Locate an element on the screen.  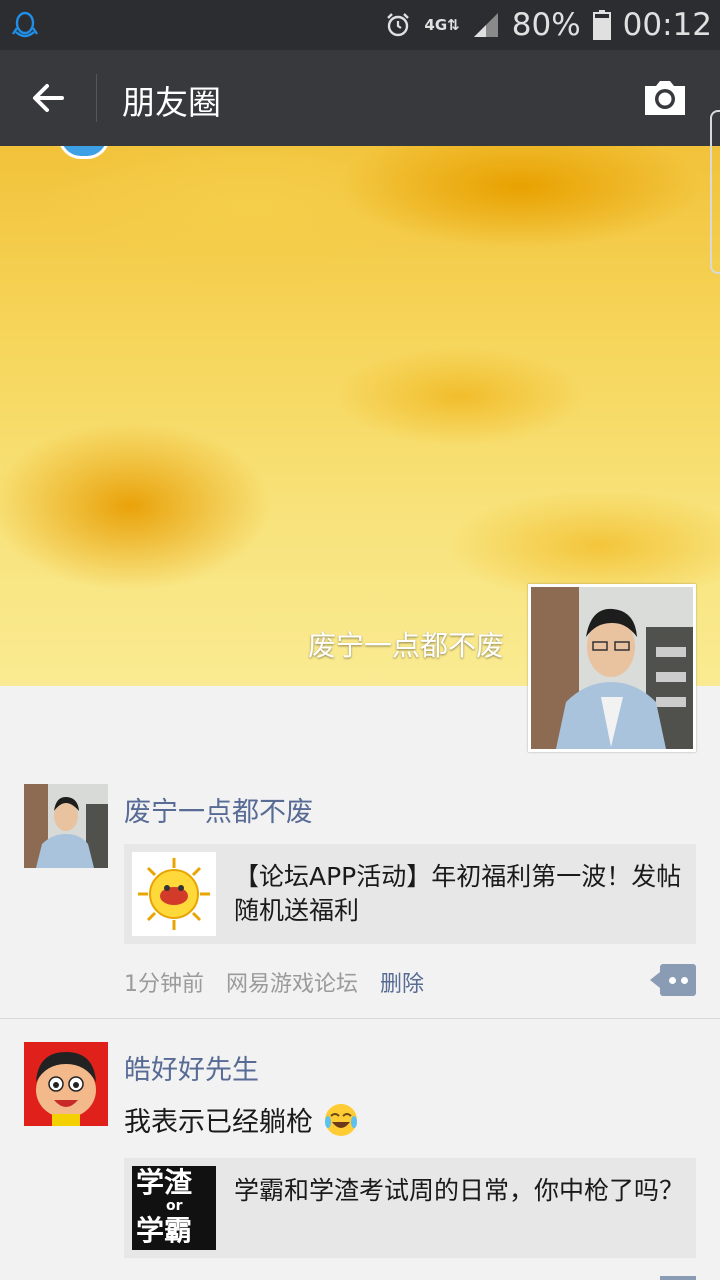
link-thumbnail: 学渣 or 学霸 is located at coordinates (174, 1208).